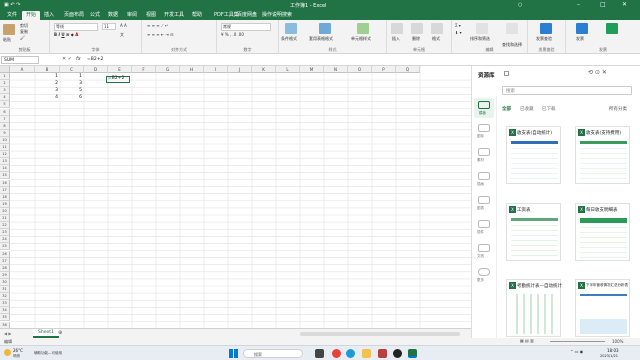 The image size is (640, 360). What do you see at coordinates (288, 69) in the screenshot?
I see `column-header: L` at bounding box center [288, 69].